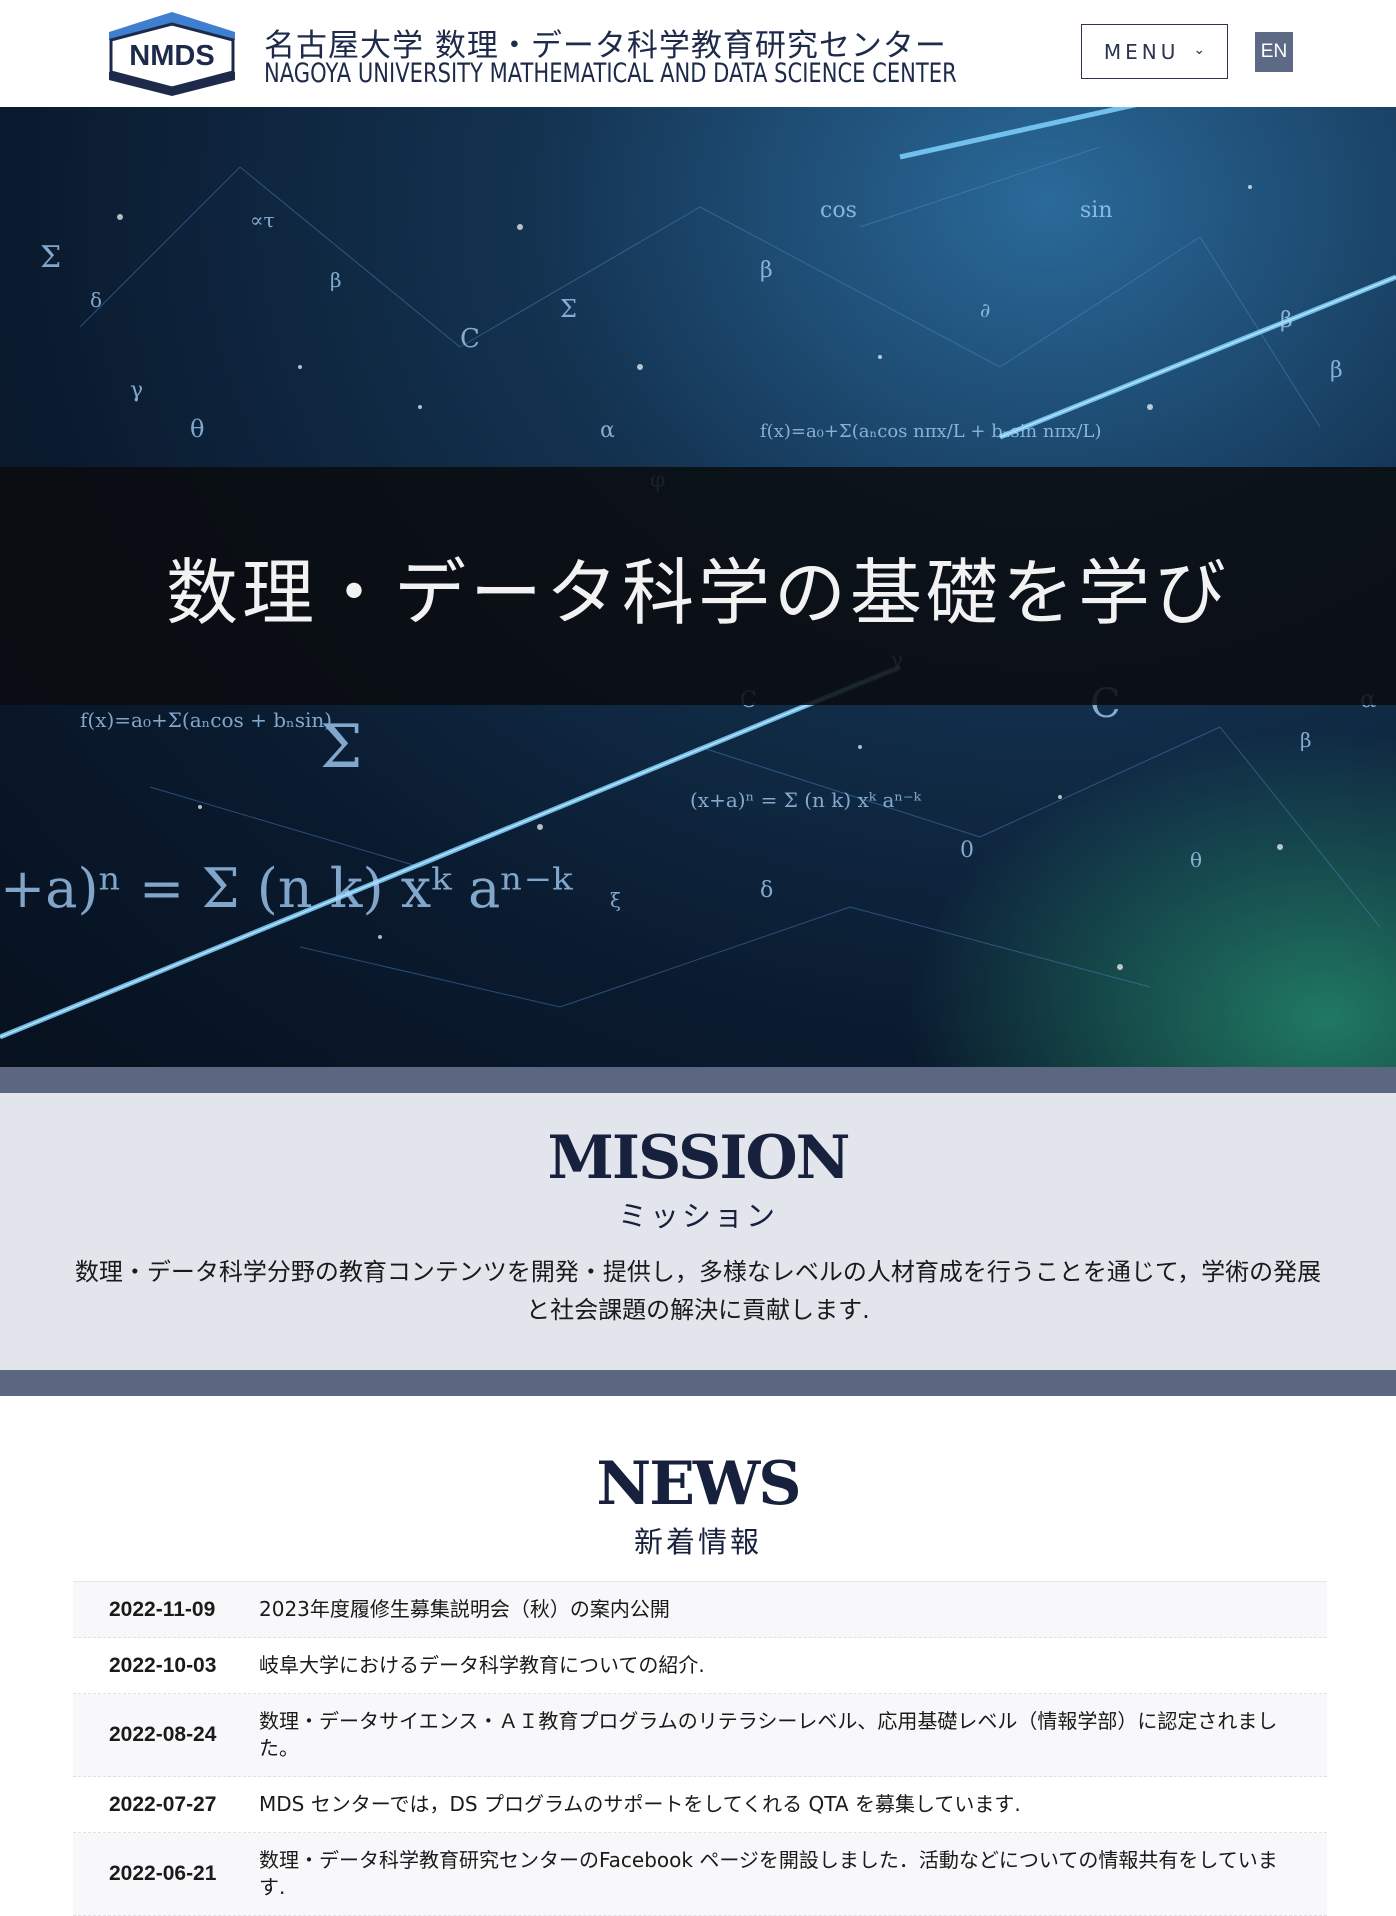 The height and width of the screenshot is (1916, 1396). What do you see at coordinates (699, 1158) in the screenshot?
I see `mission-title: MISSION` at bounding box center [699, 1158].